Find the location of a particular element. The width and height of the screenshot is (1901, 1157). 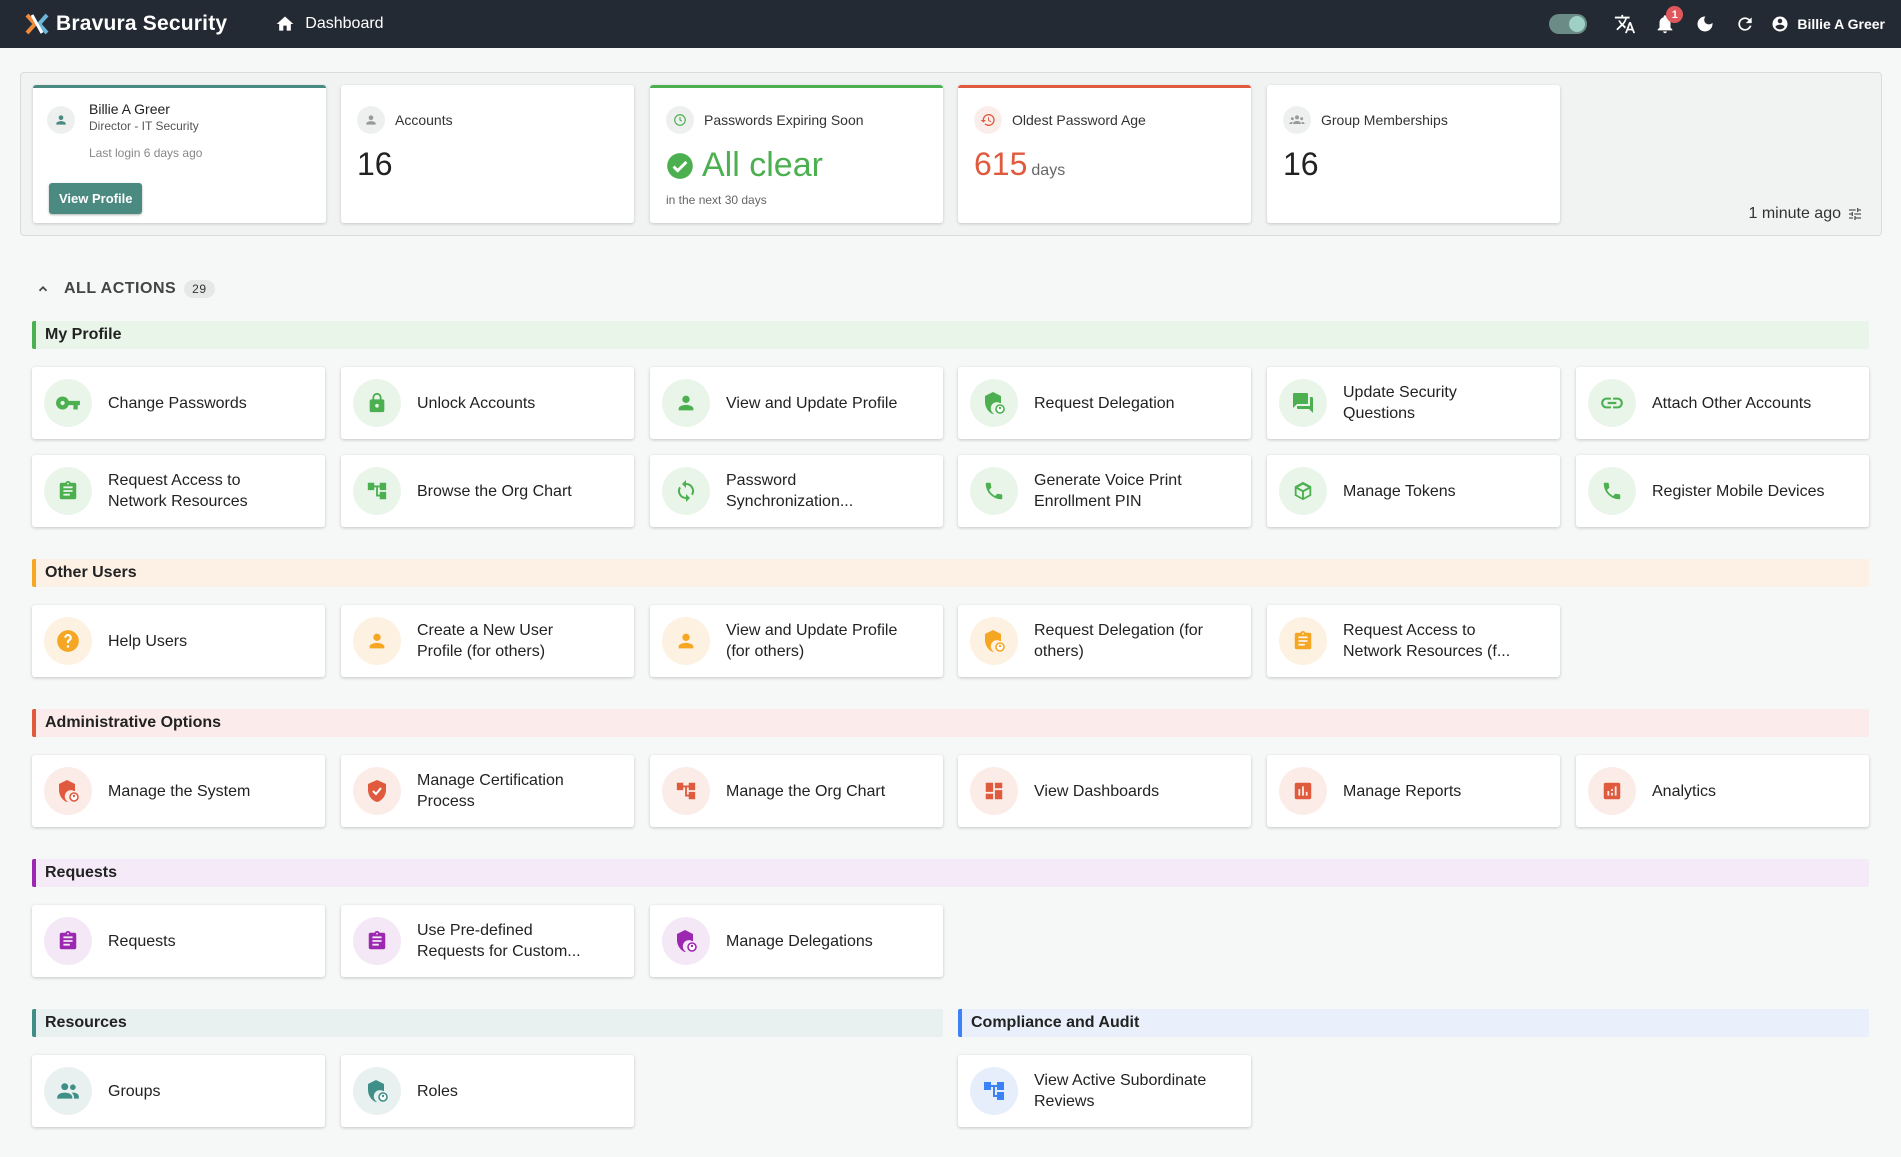

refresh-icon is located at coordinates (1745, 24).